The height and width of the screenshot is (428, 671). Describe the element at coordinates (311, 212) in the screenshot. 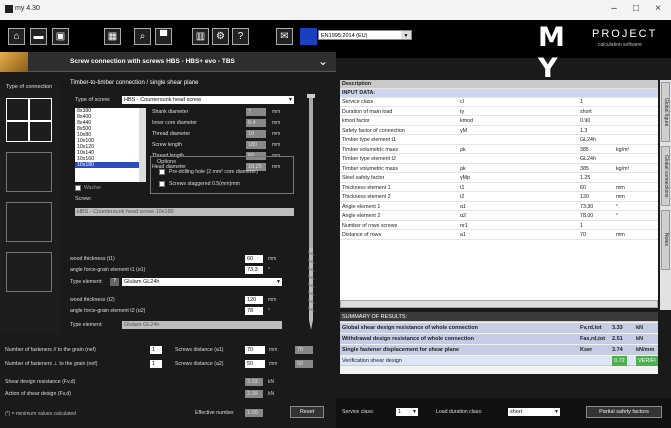

I see `screw-drawing` at that location.